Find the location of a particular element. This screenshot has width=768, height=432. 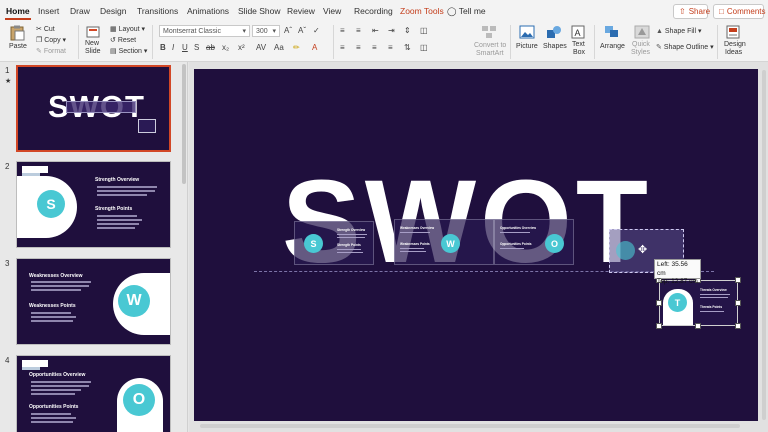

shadow-icon: S is located at coordinates (196, 47).